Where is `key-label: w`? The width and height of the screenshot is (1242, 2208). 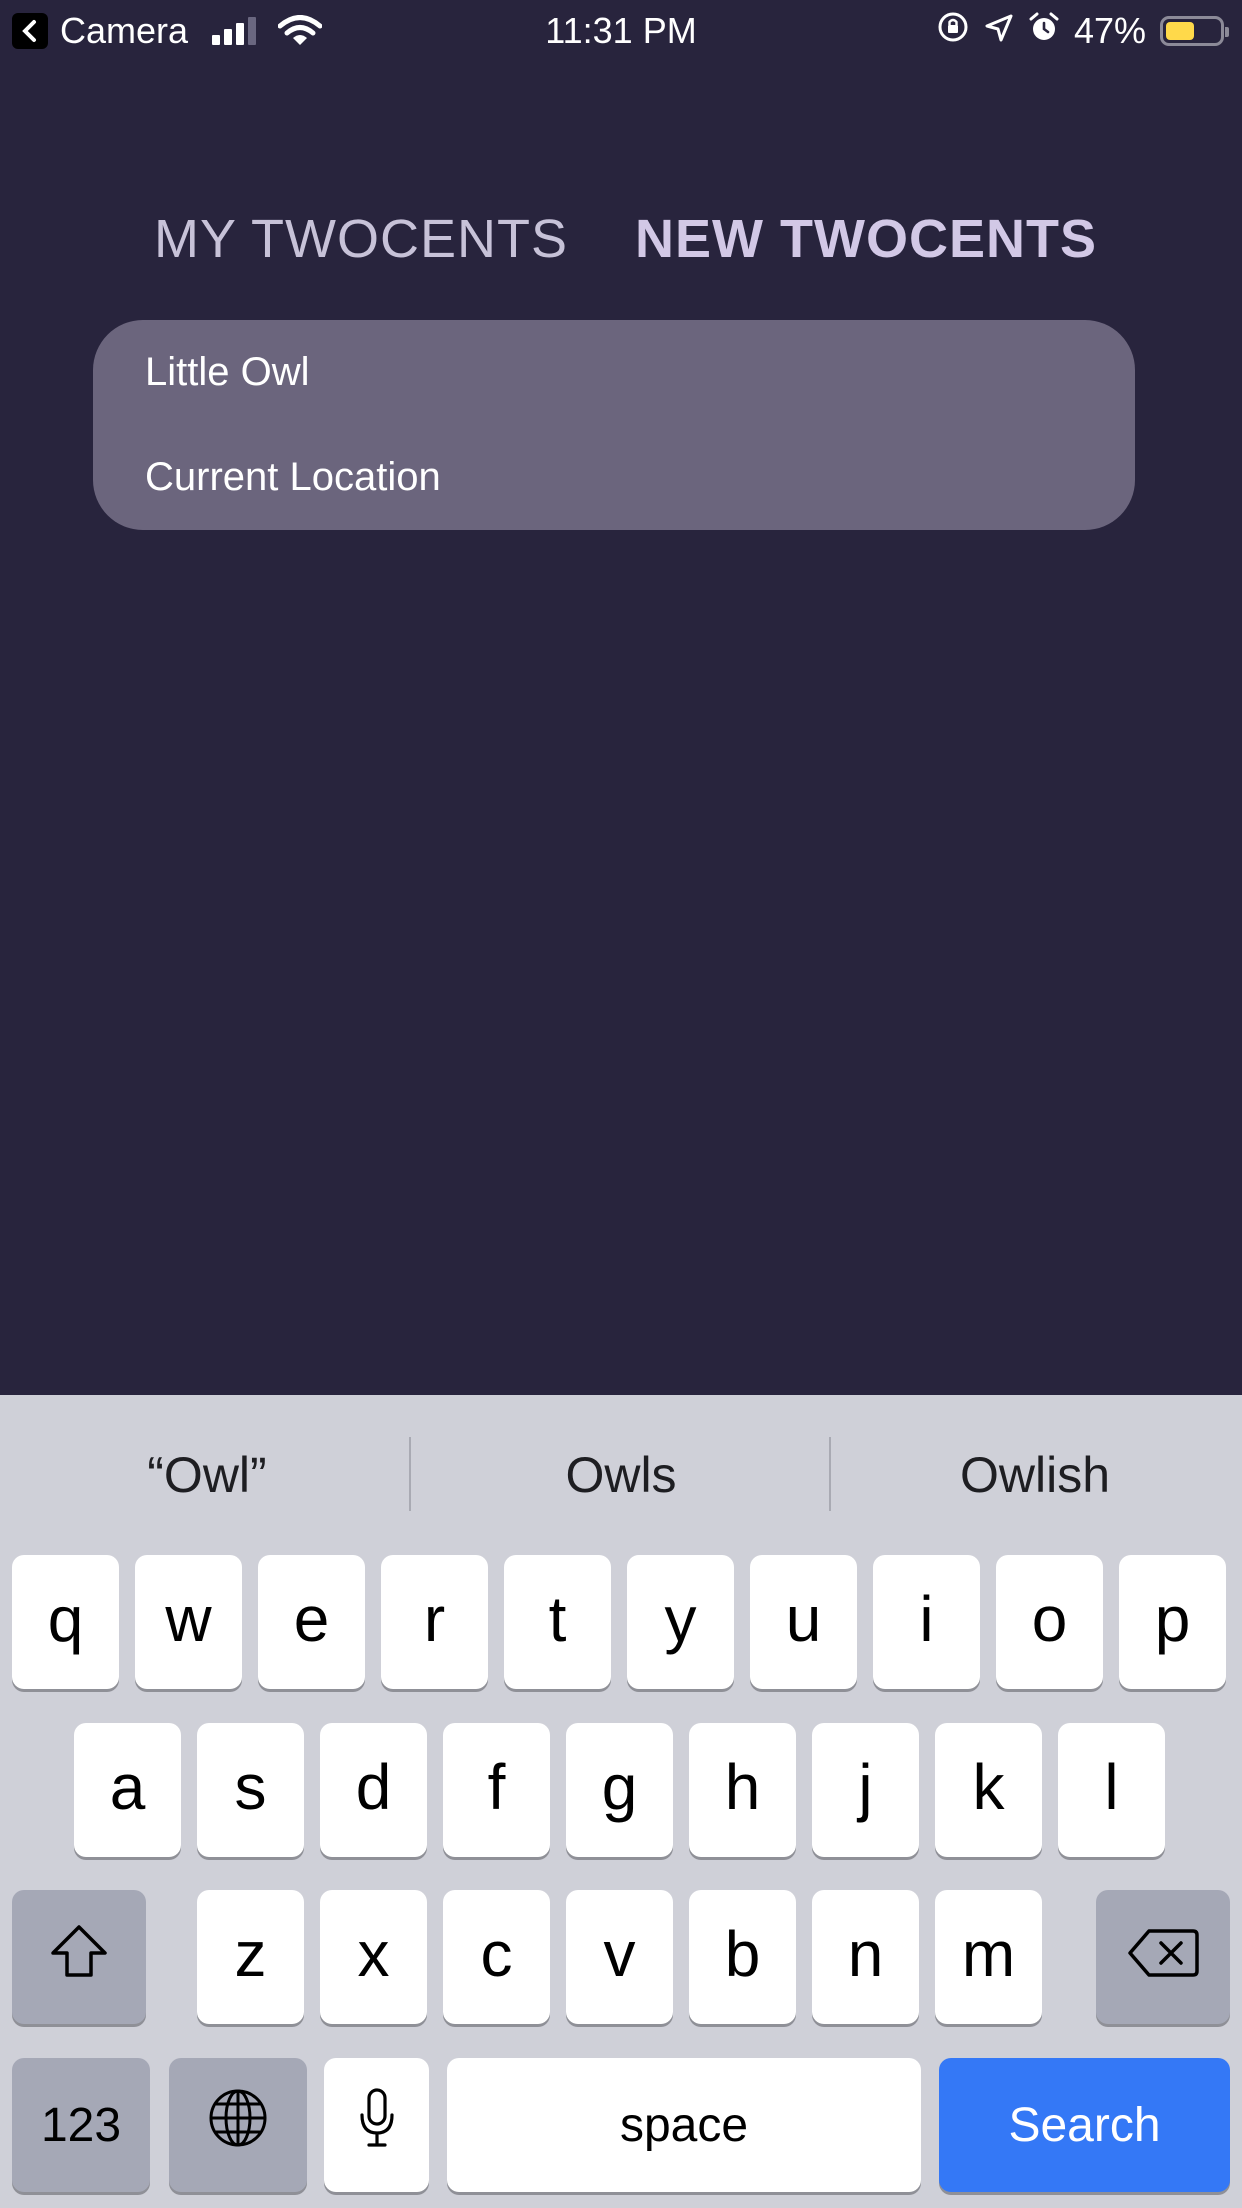
key-label: w is located at coordinates (188, 1619).